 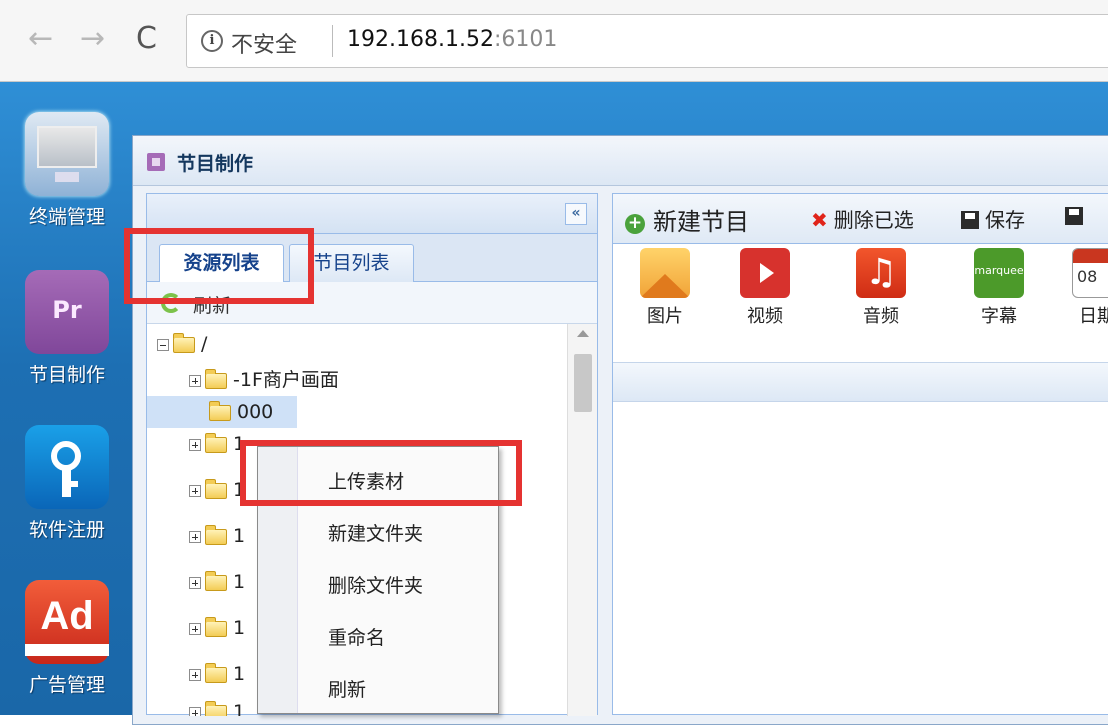 I want to click on arrow-right-icon: →, so click(x=92, y=39).